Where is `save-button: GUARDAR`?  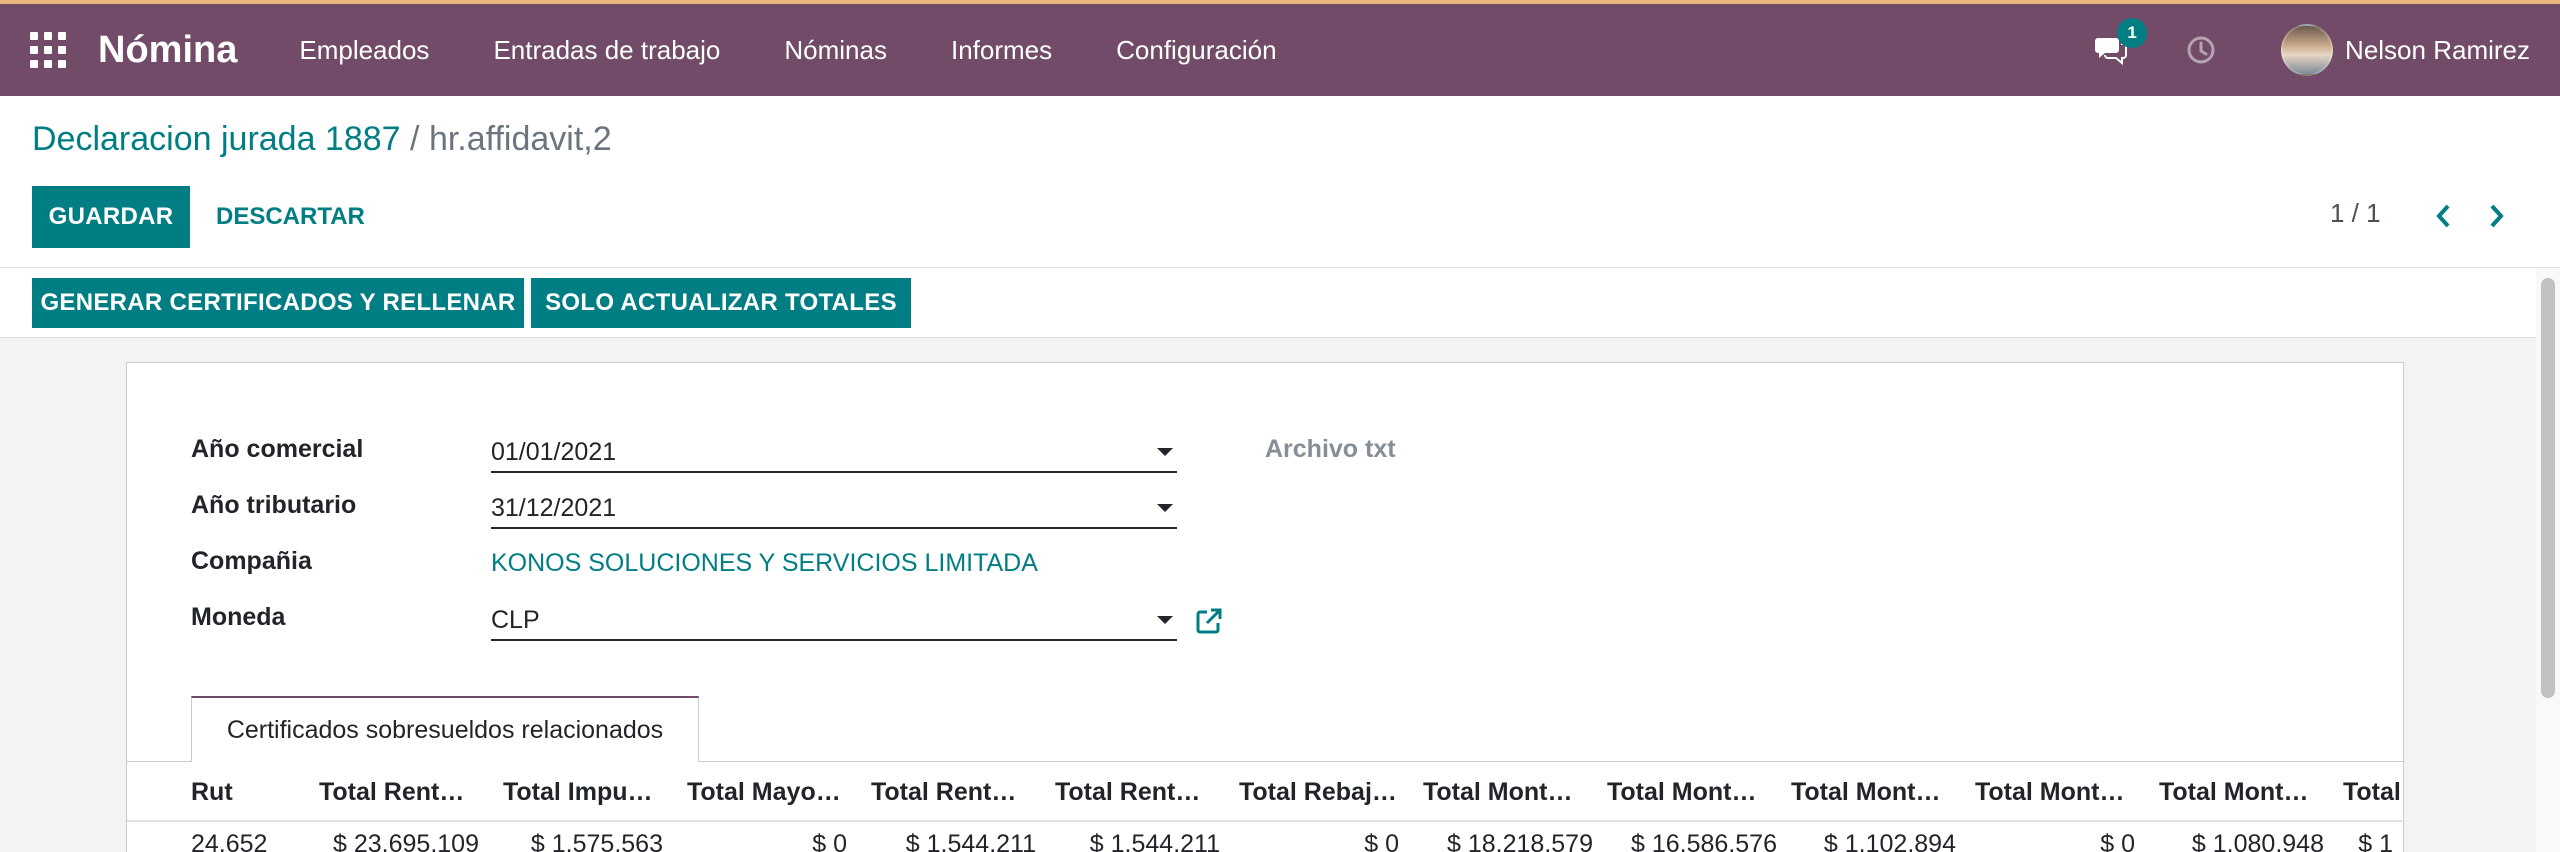
save-button: GUARDAR is located at coordinates (111, 217).